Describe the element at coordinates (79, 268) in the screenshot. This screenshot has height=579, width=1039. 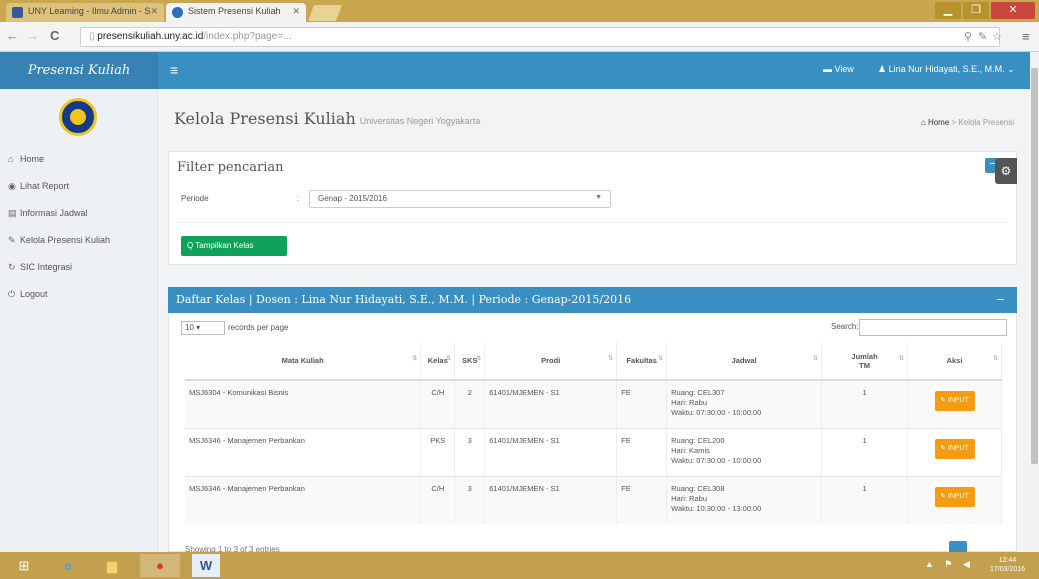
I see `sidebar-item-sic-integrasi: ↻ SIC Integrasi` at that location.